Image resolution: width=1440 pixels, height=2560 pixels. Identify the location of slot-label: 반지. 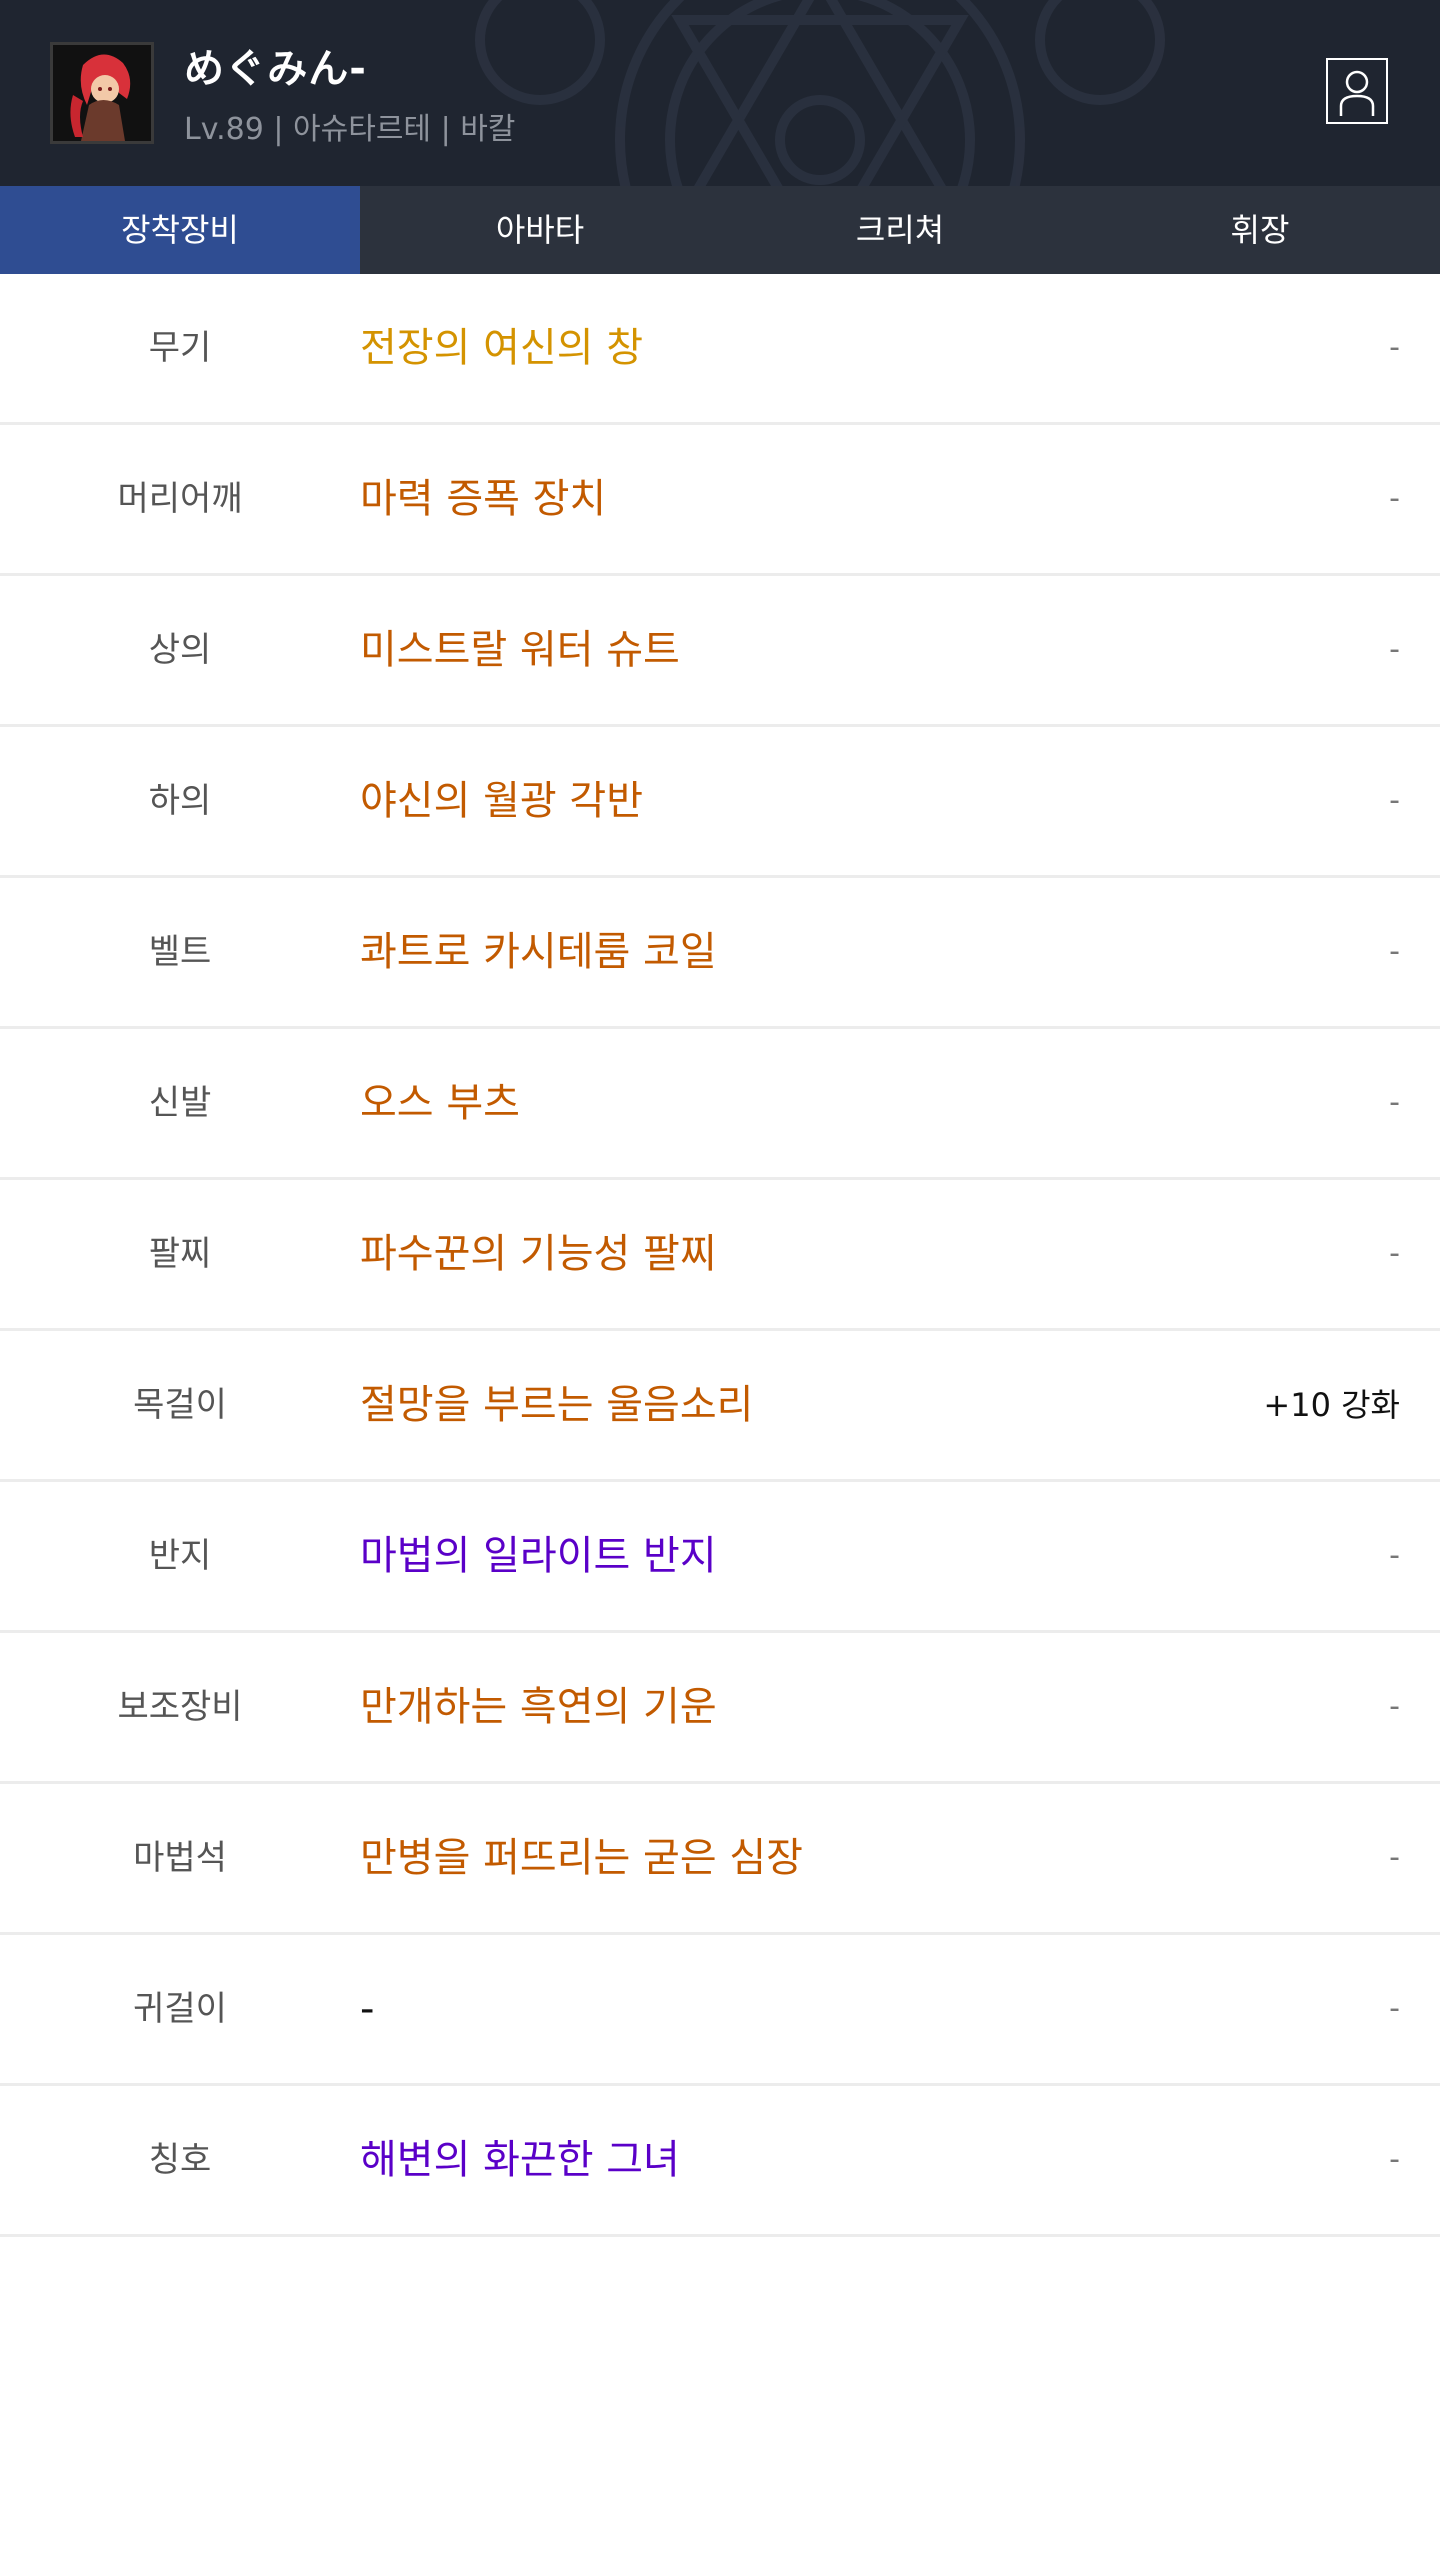
(180, 1556).